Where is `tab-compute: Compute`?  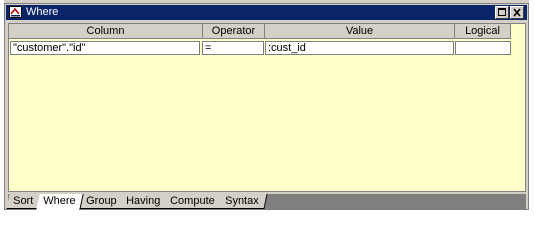 tab-compute: Compute is located at coordinates (193, 201).